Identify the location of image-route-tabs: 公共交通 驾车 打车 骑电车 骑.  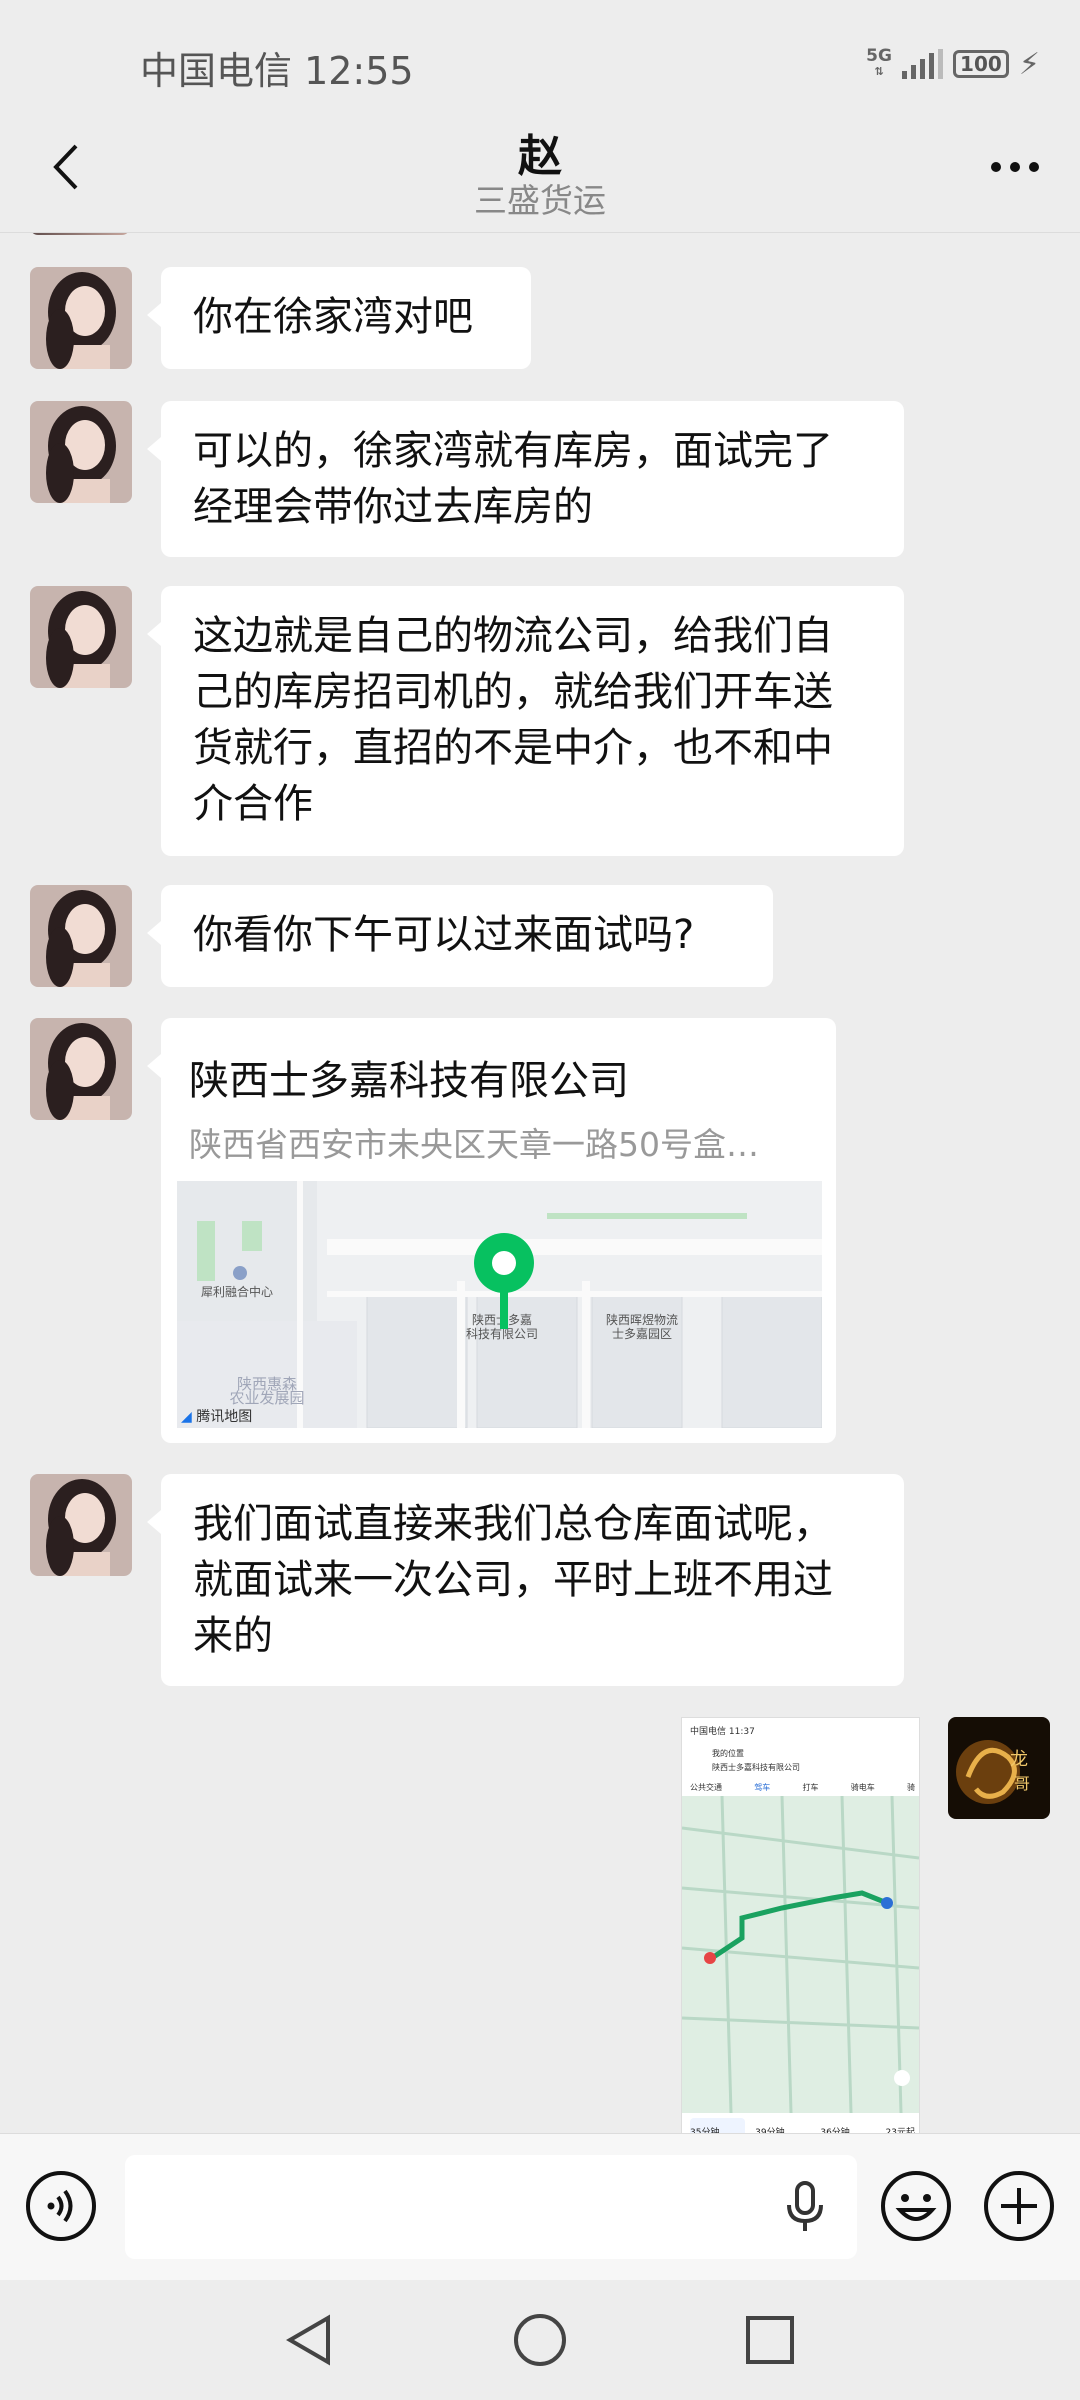
(802, 1787).